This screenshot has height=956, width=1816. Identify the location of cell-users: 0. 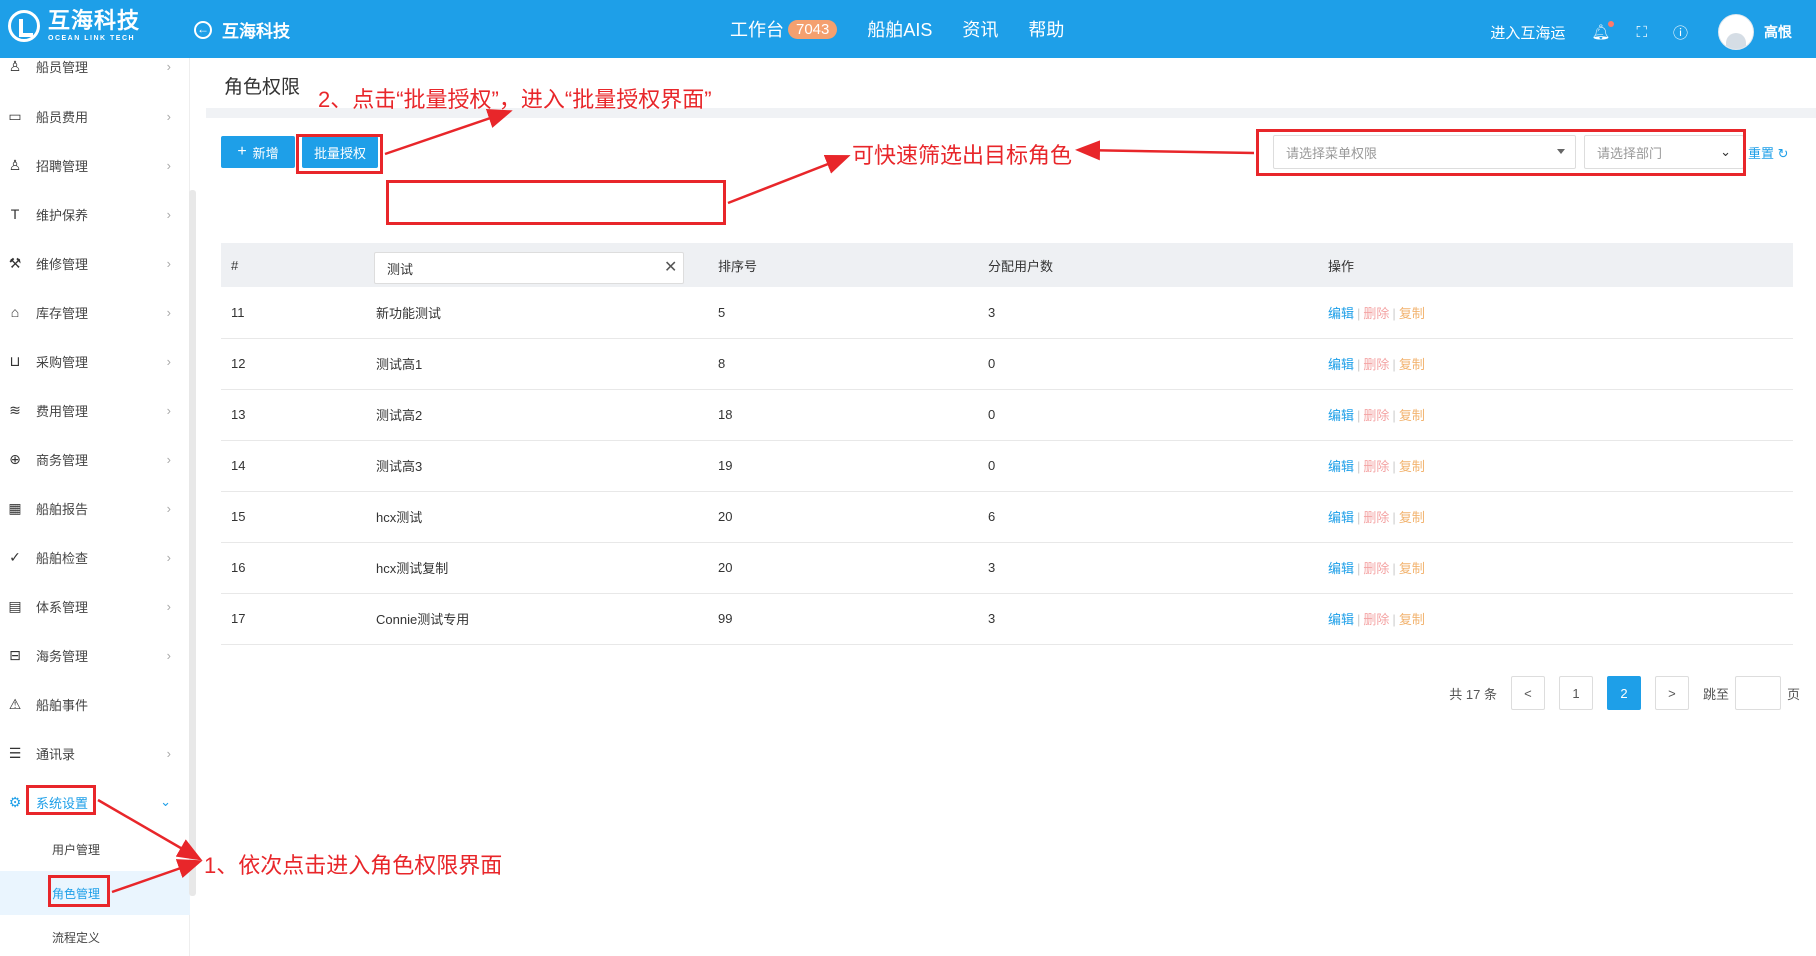
(1148, 364).